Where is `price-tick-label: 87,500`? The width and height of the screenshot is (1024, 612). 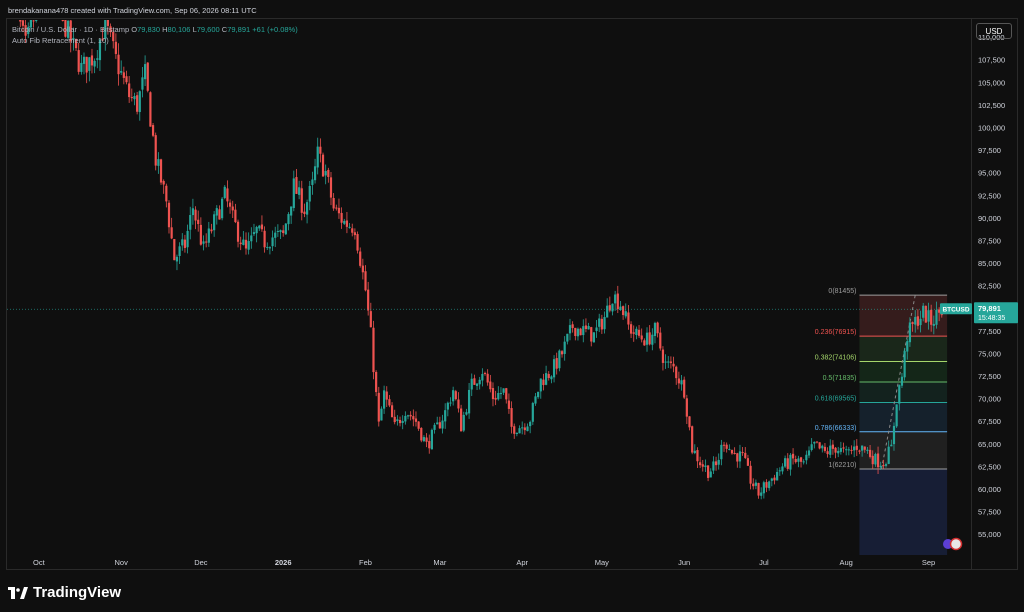 price-tick-label: 87,500 is located at coordinates (989, 240).